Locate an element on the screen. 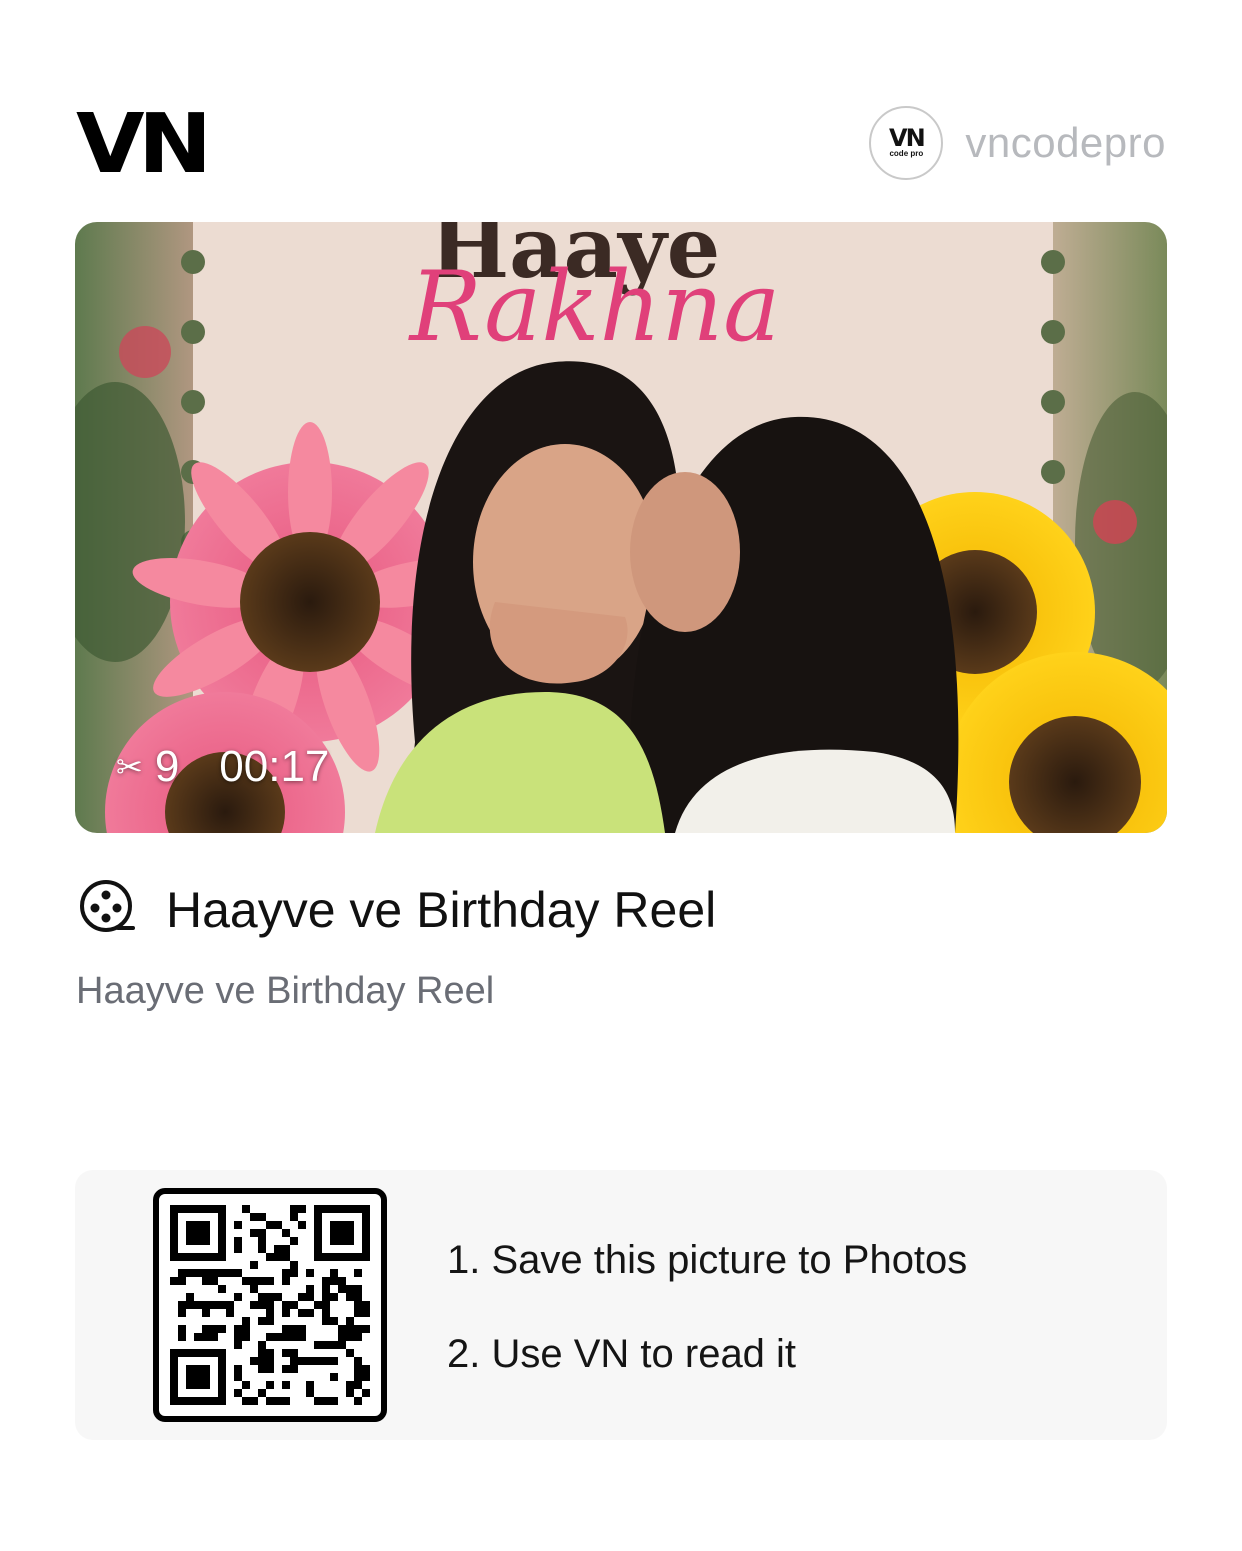 This screenshot has height=1551, width=1242. username: vncodepro is located at coordinates (1065, 143).